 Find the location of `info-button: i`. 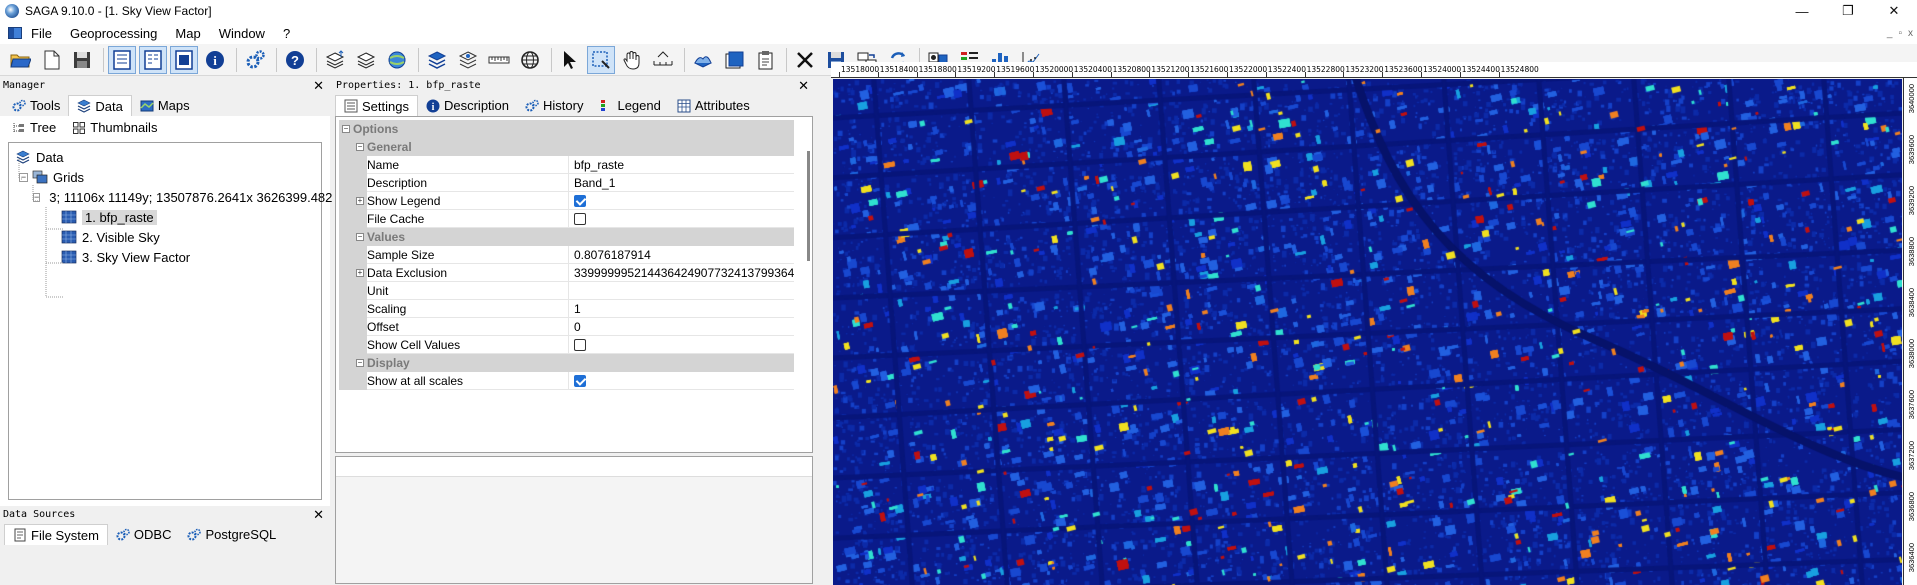

info-button: i is located at coordinates (215, 60).